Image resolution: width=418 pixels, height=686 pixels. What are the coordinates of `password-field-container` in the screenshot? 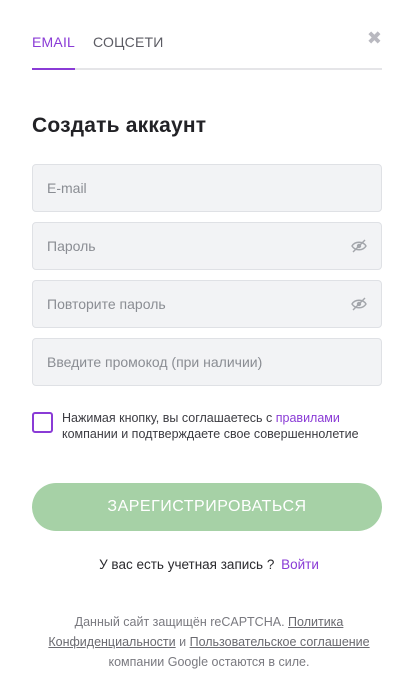 It's located at (207, 246).